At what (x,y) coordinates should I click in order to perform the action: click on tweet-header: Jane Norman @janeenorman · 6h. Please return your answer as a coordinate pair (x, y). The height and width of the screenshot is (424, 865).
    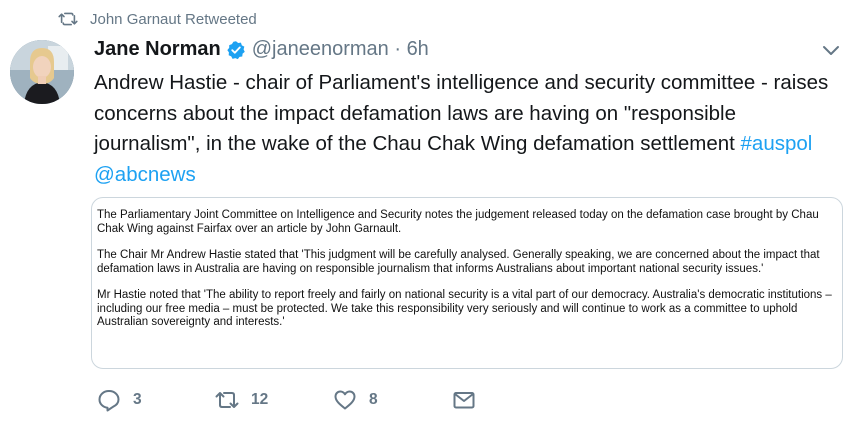
    Looking at the image, I should click on (261, 49).